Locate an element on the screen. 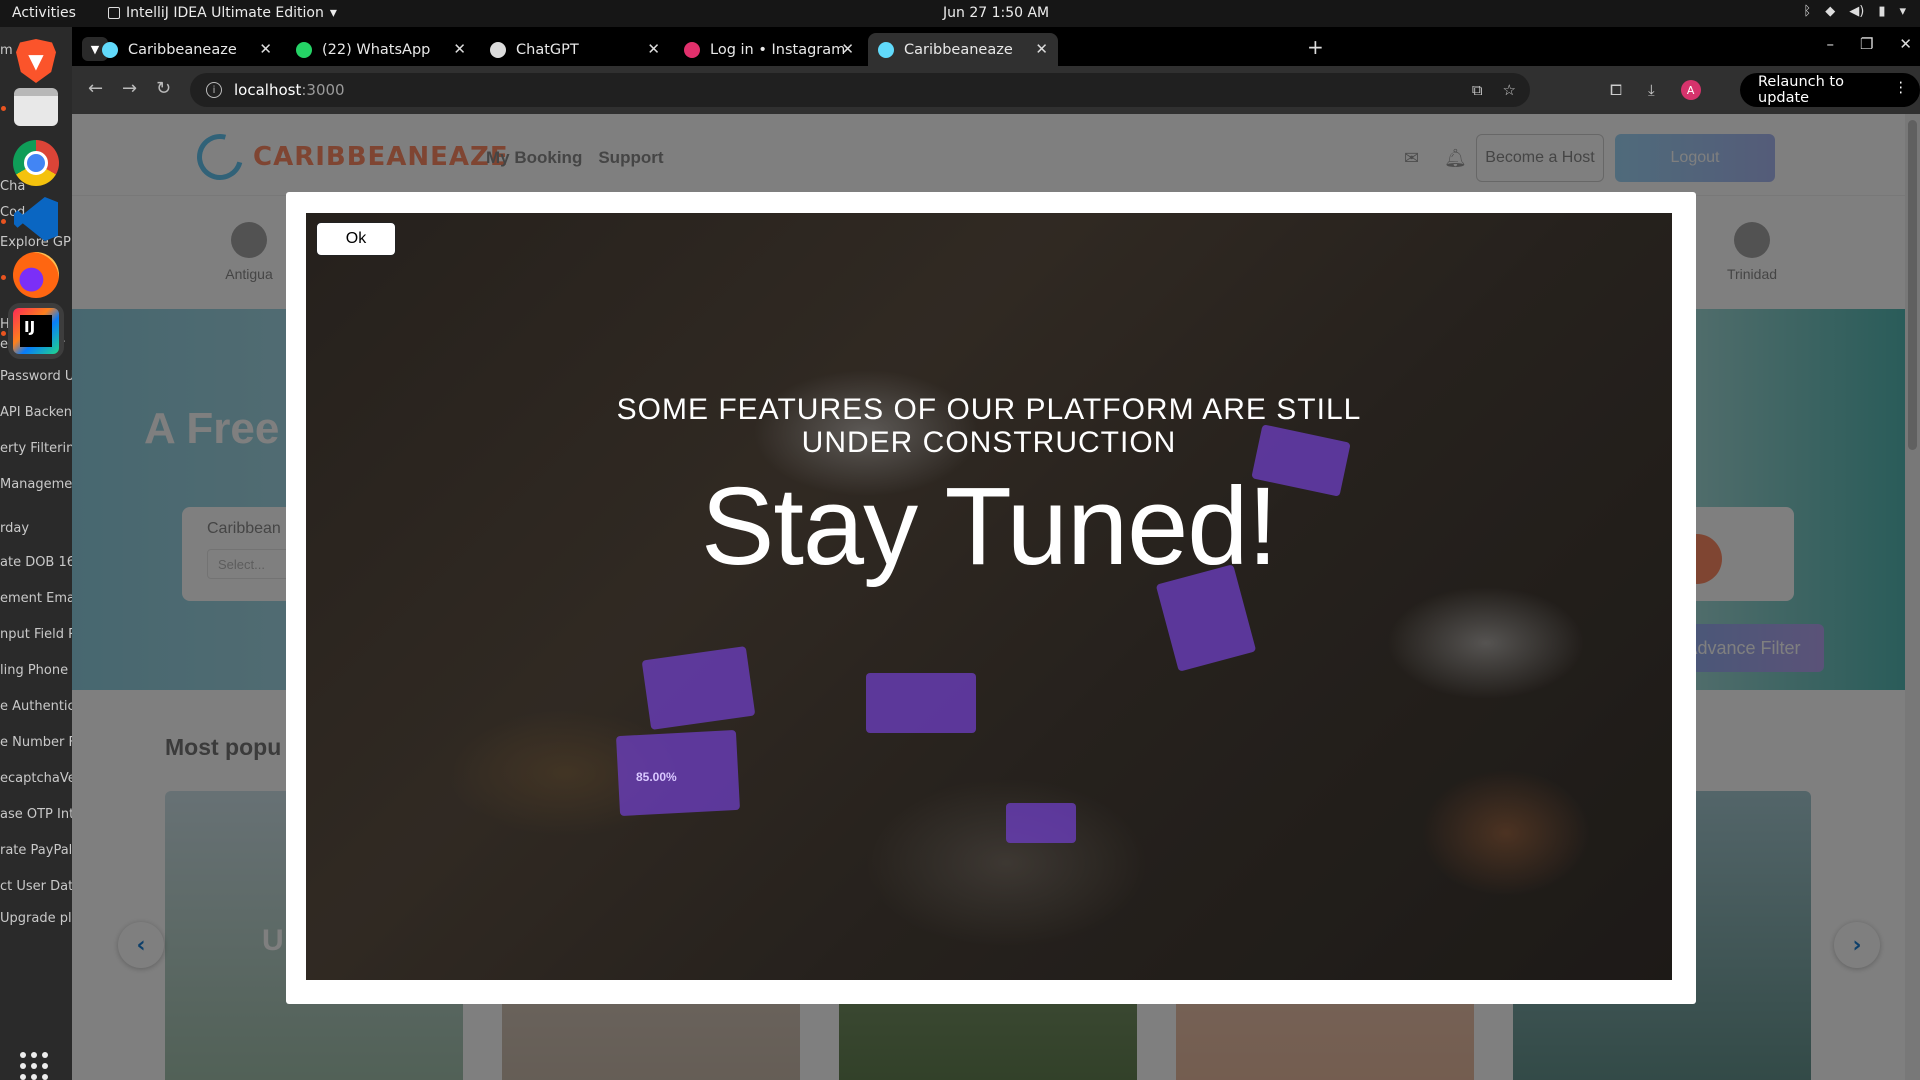 Image resolution: width=1920 pixels, height=1080 pixels. modal-subtitle-line: UNDER CONSTRUCTION is located at coordinates (989, 442).